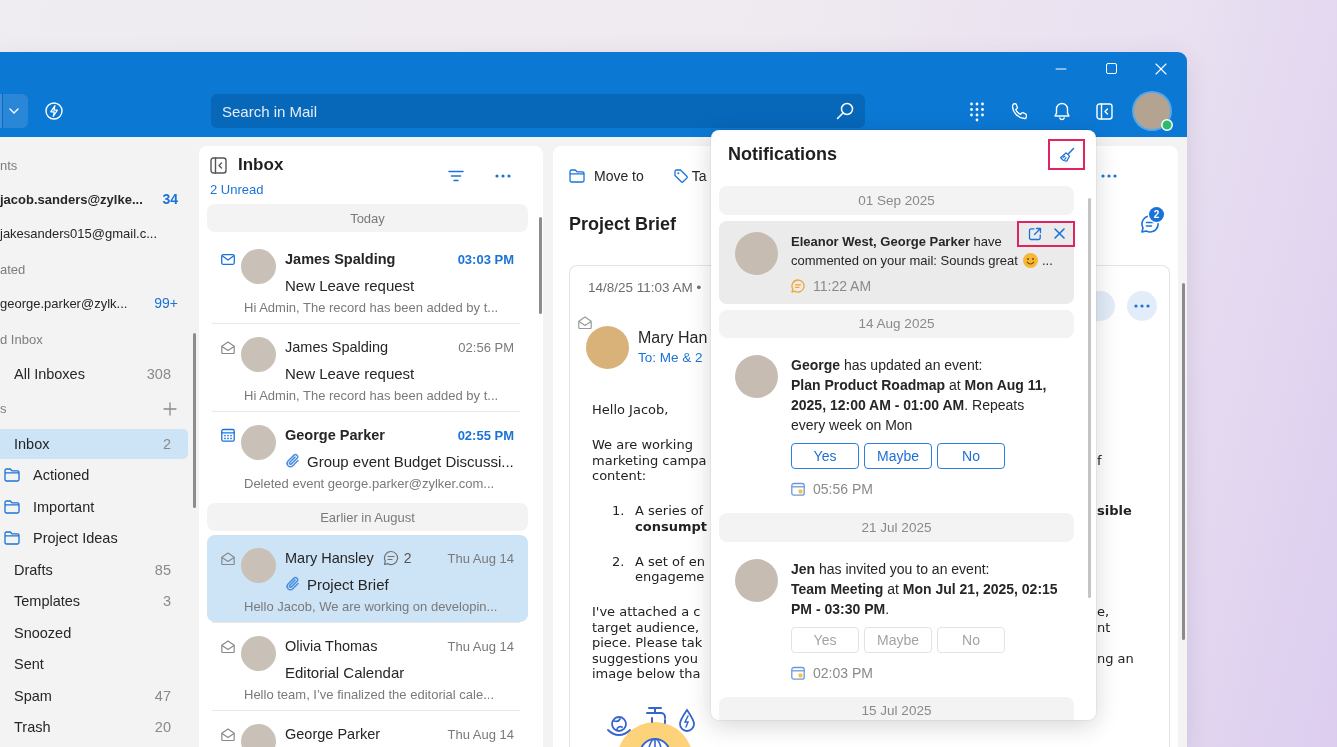 The width and height of the screenshot is (1337, 747). What do you see at coordinates (896, 200) in the screenshot?
I see `date-separator: 01 Sep 2025` at bounding box center [896, 200].